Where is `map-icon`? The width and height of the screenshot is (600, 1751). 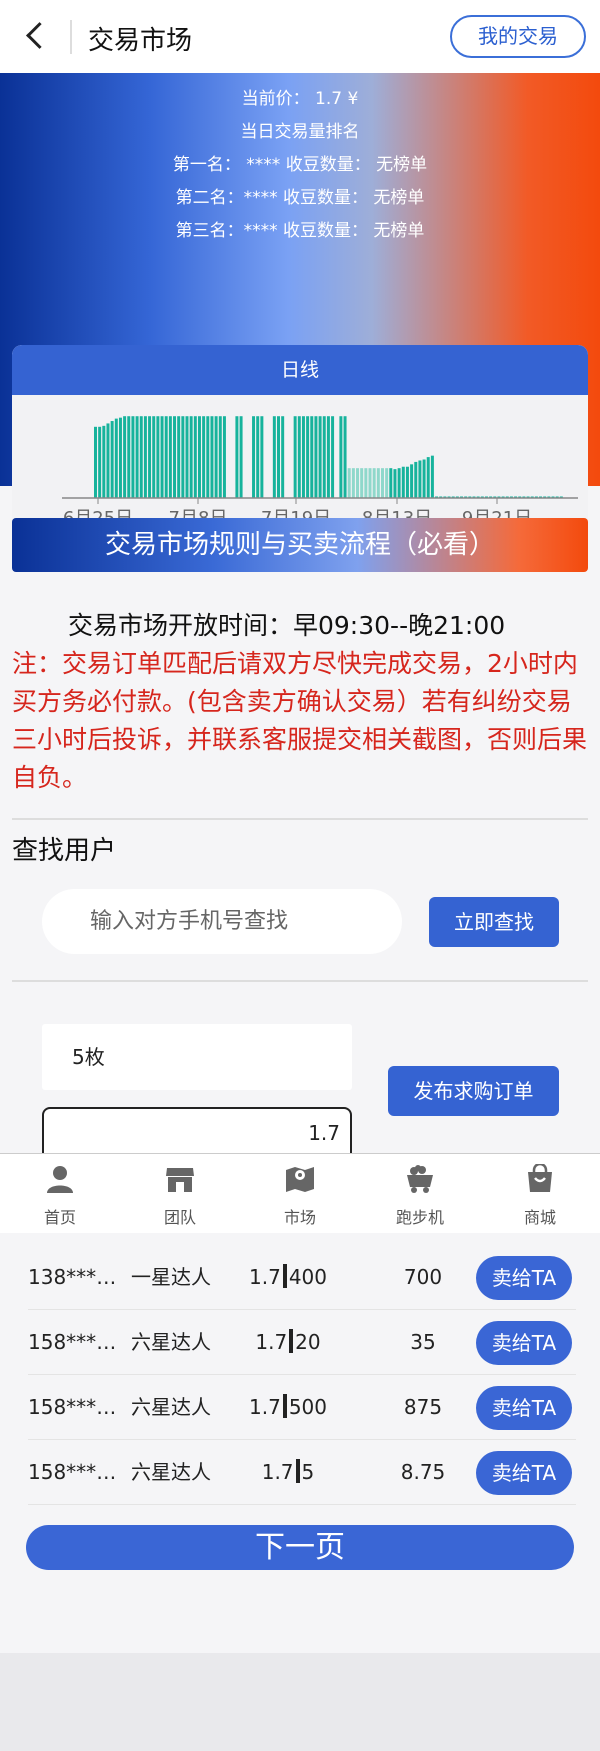
map-icon is located at coordinates (300, 1179).